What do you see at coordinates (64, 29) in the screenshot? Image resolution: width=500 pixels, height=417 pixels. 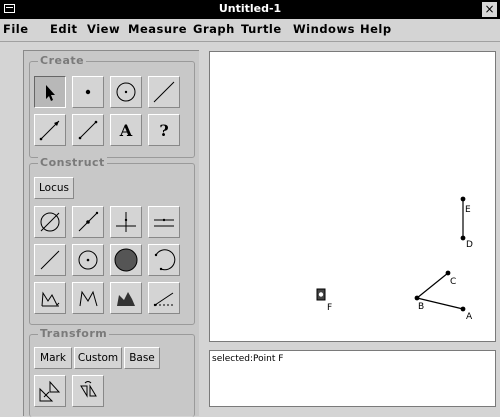 I see `menu-edit: Edit` at bounding box center [64, 29].